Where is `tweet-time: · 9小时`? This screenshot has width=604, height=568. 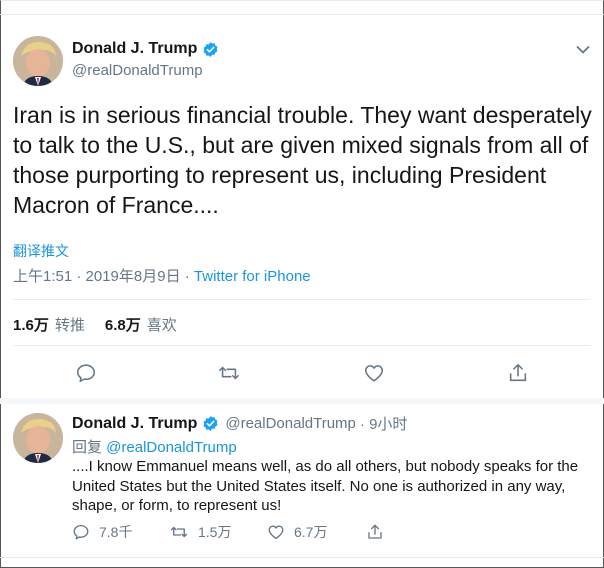
tweet-time: · 9小时 is located at coordinates (384, 423).